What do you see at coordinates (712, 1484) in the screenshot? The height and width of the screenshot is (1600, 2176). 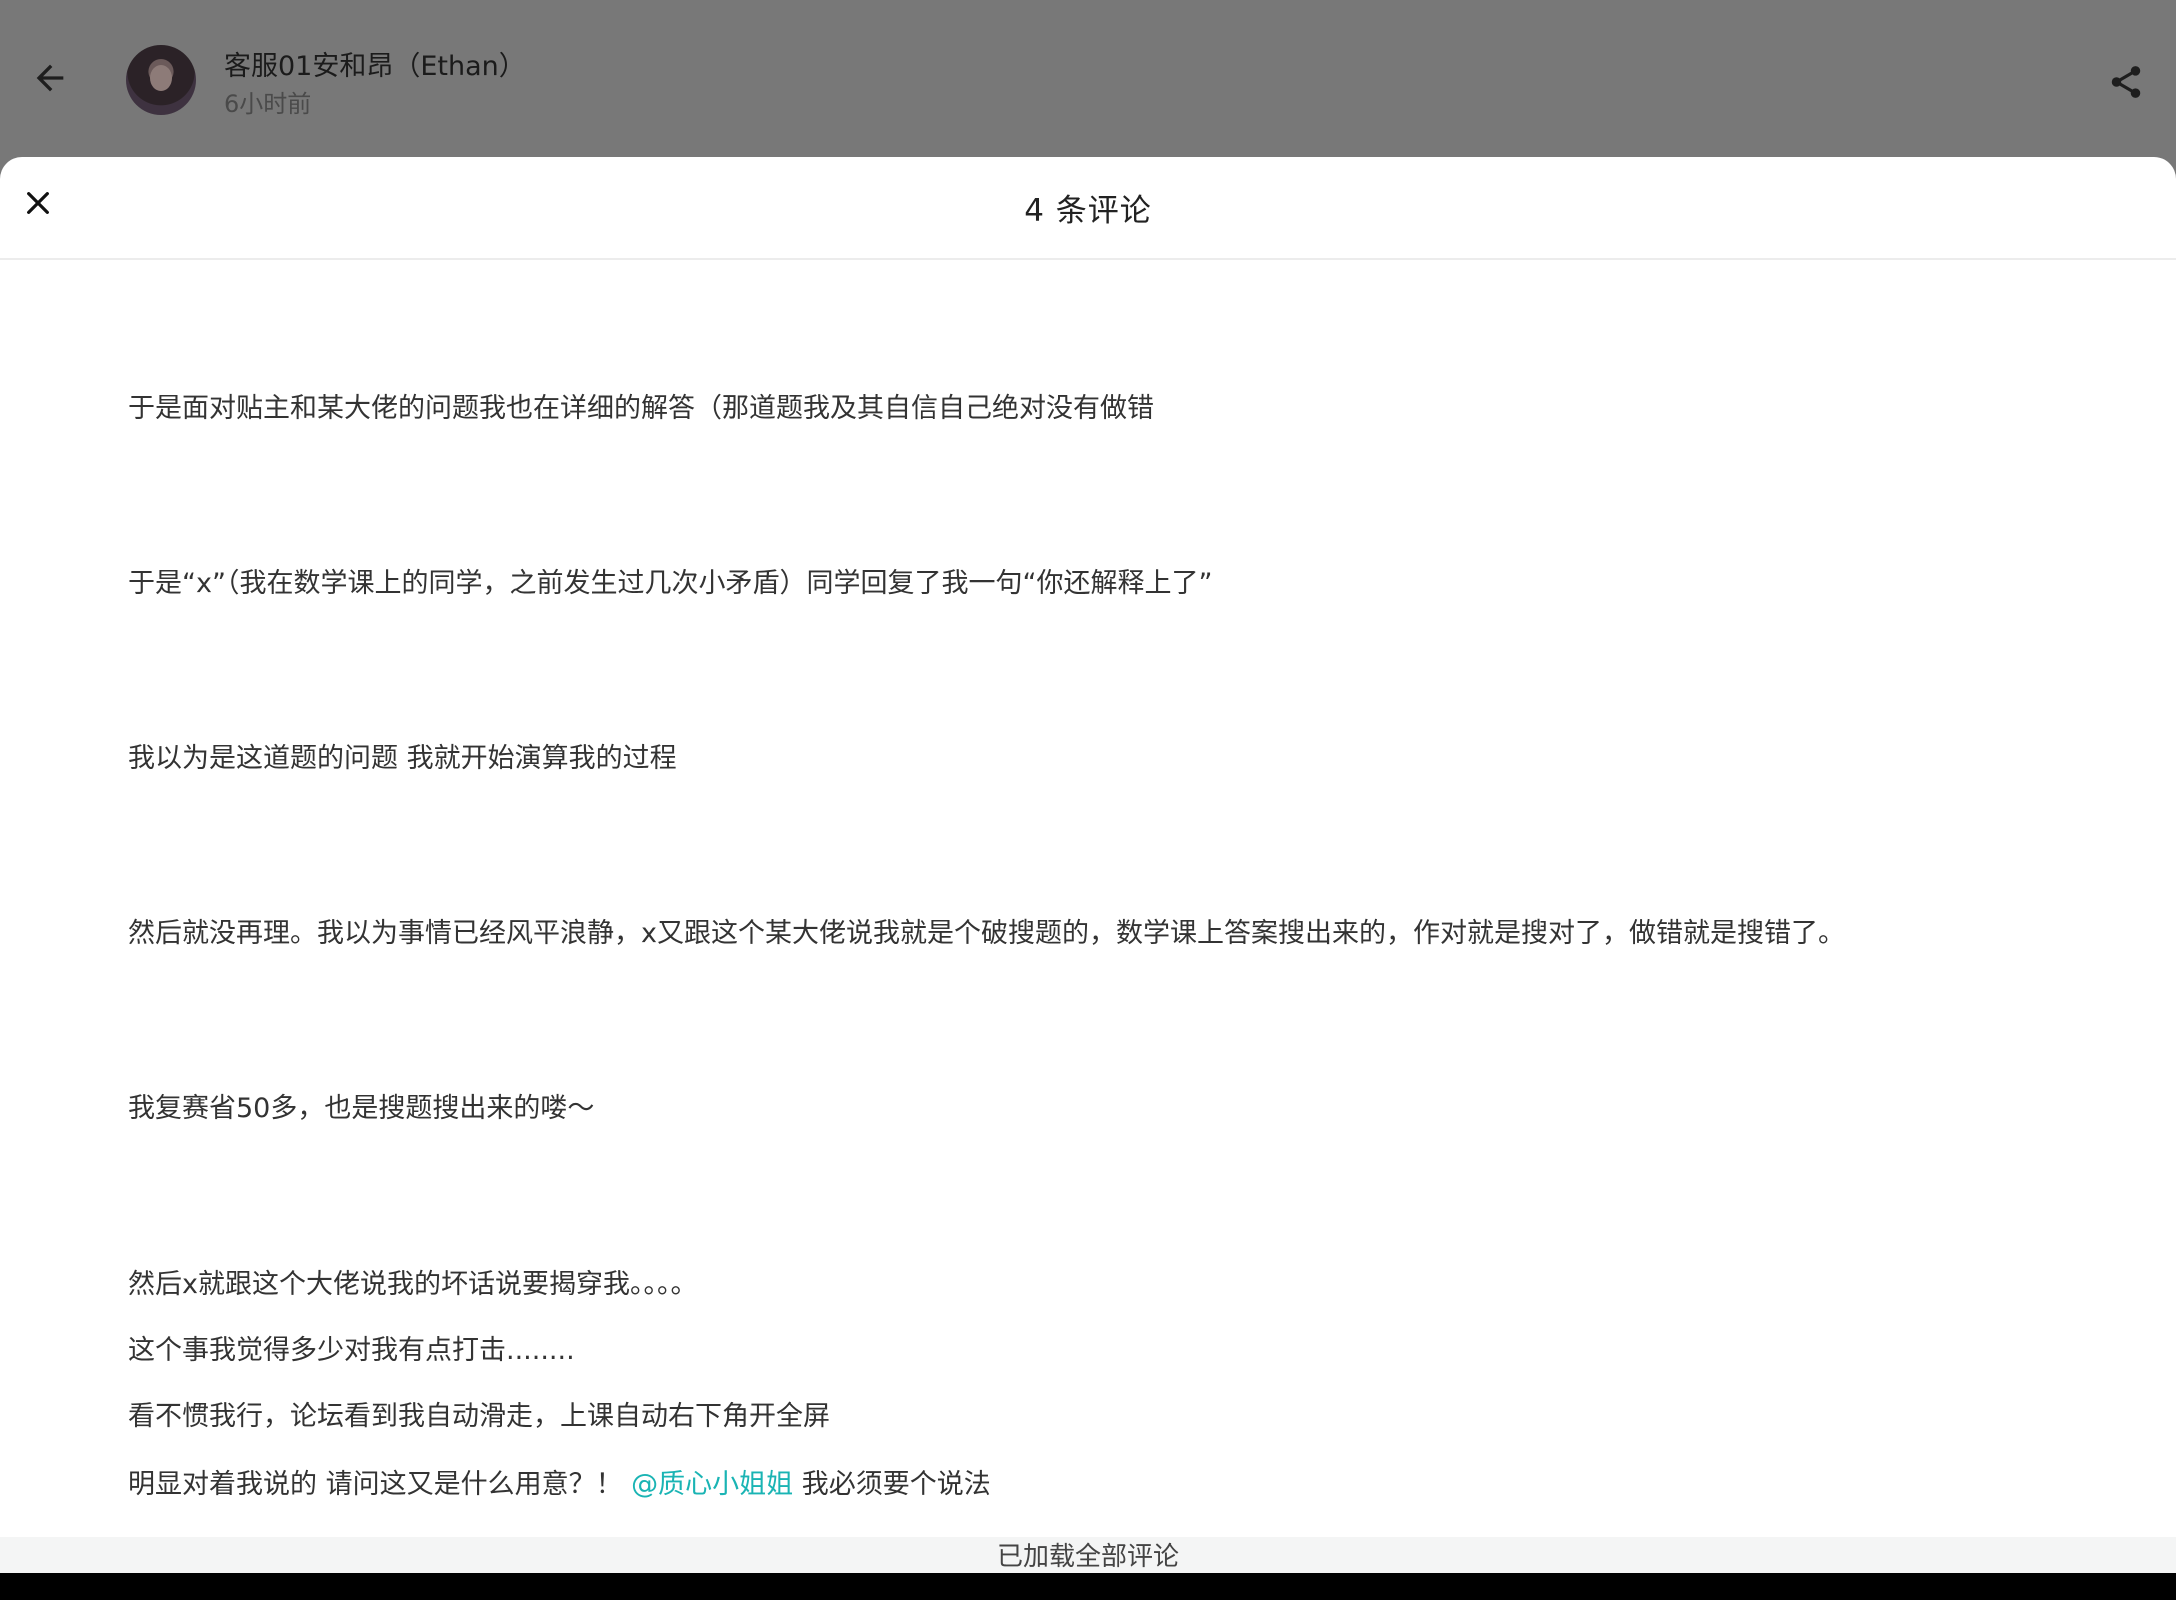 I see `mention-link: @质心小姐姐` at bounding box center [712, 1484].